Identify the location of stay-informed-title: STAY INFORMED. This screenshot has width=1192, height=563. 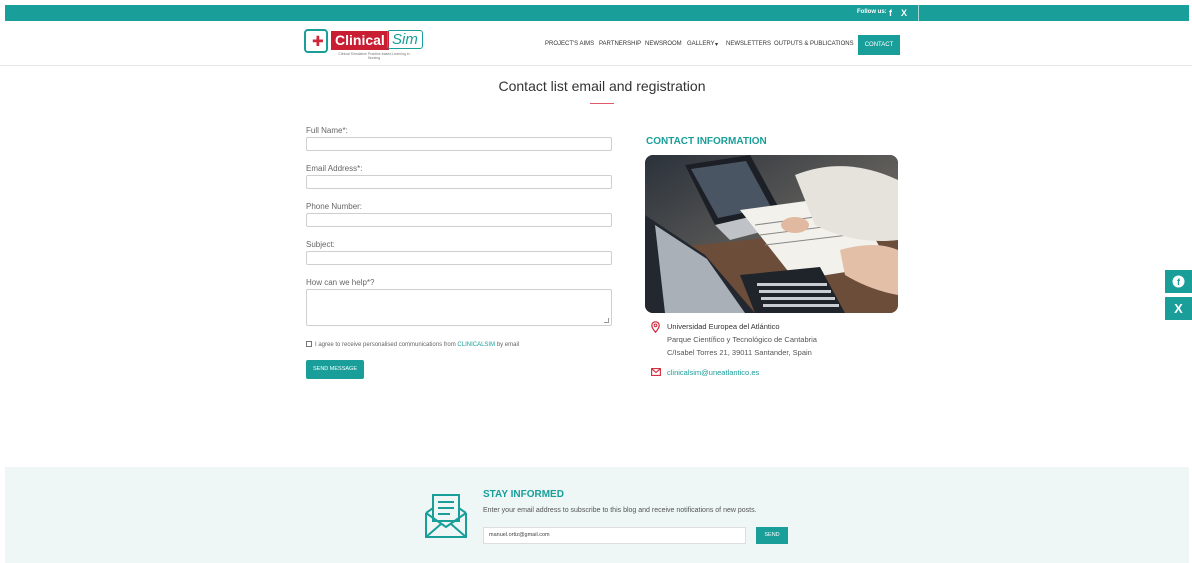
(523, 494).